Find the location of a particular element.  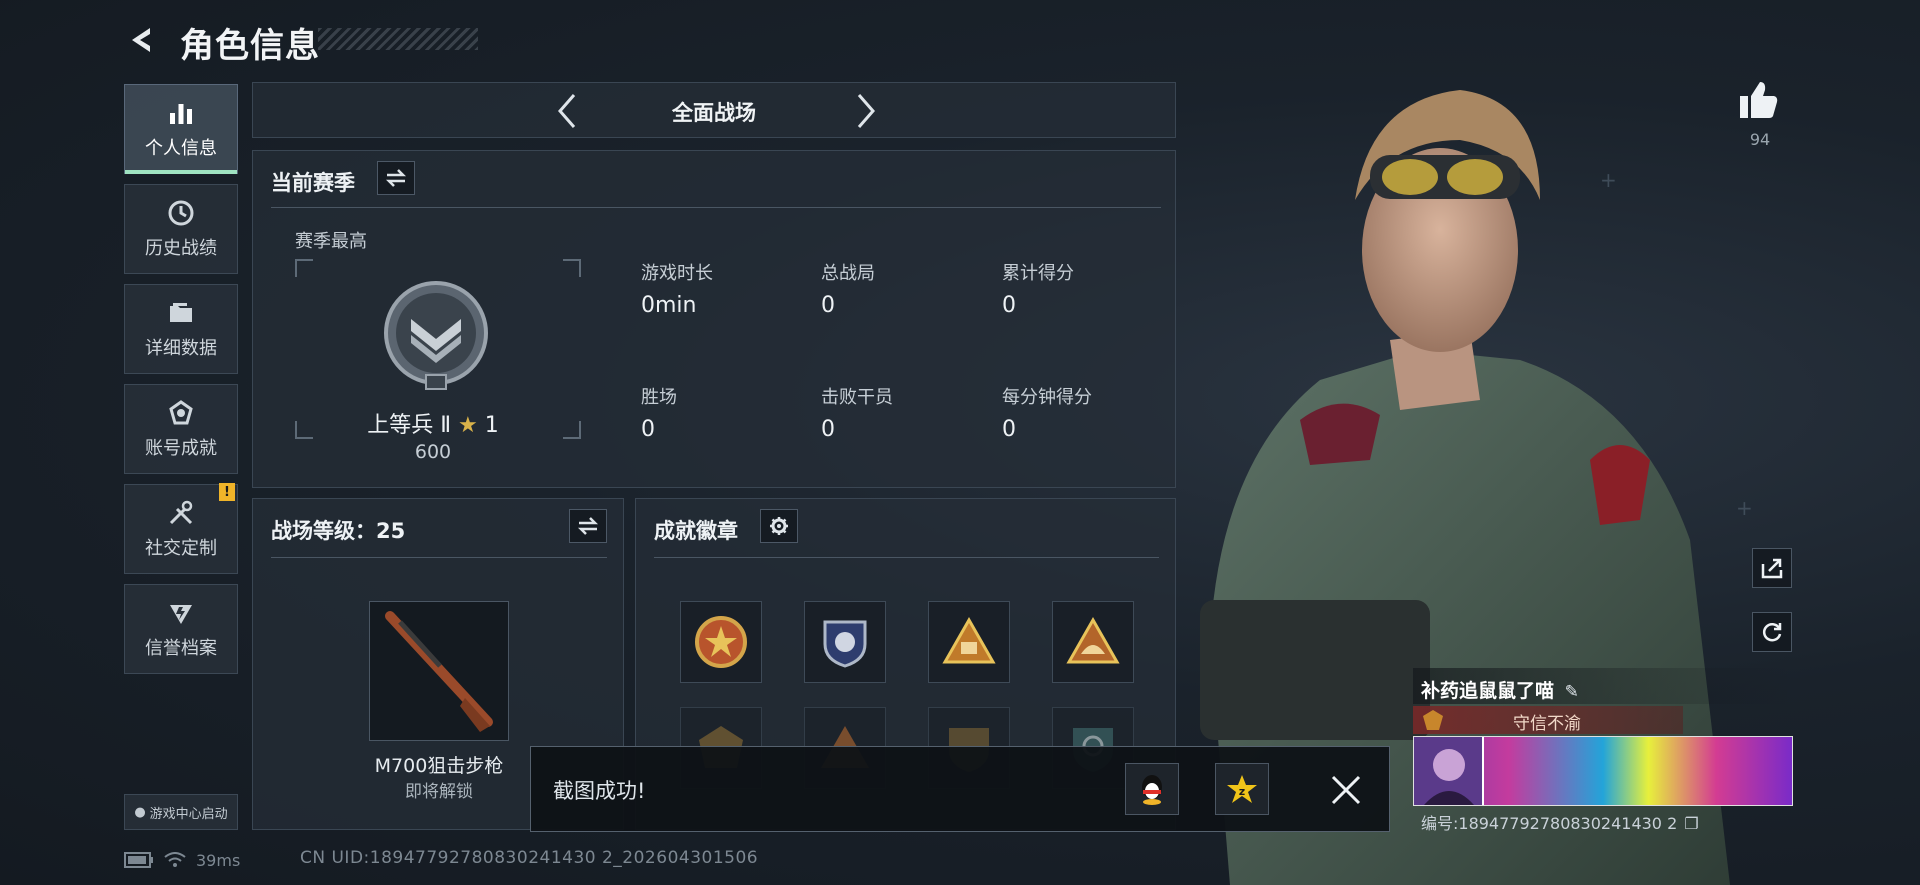

close-icon is located at coordinates (1346, 790).